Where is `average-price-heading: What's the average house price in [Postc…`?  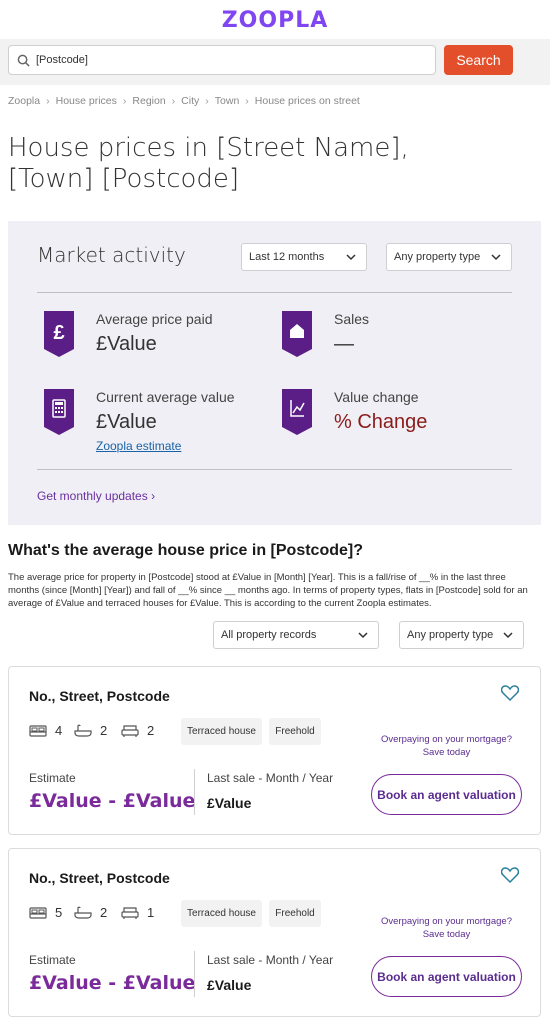
average-price-heading: What's the average house price in [Postc… is located at coordinates (185, 550).